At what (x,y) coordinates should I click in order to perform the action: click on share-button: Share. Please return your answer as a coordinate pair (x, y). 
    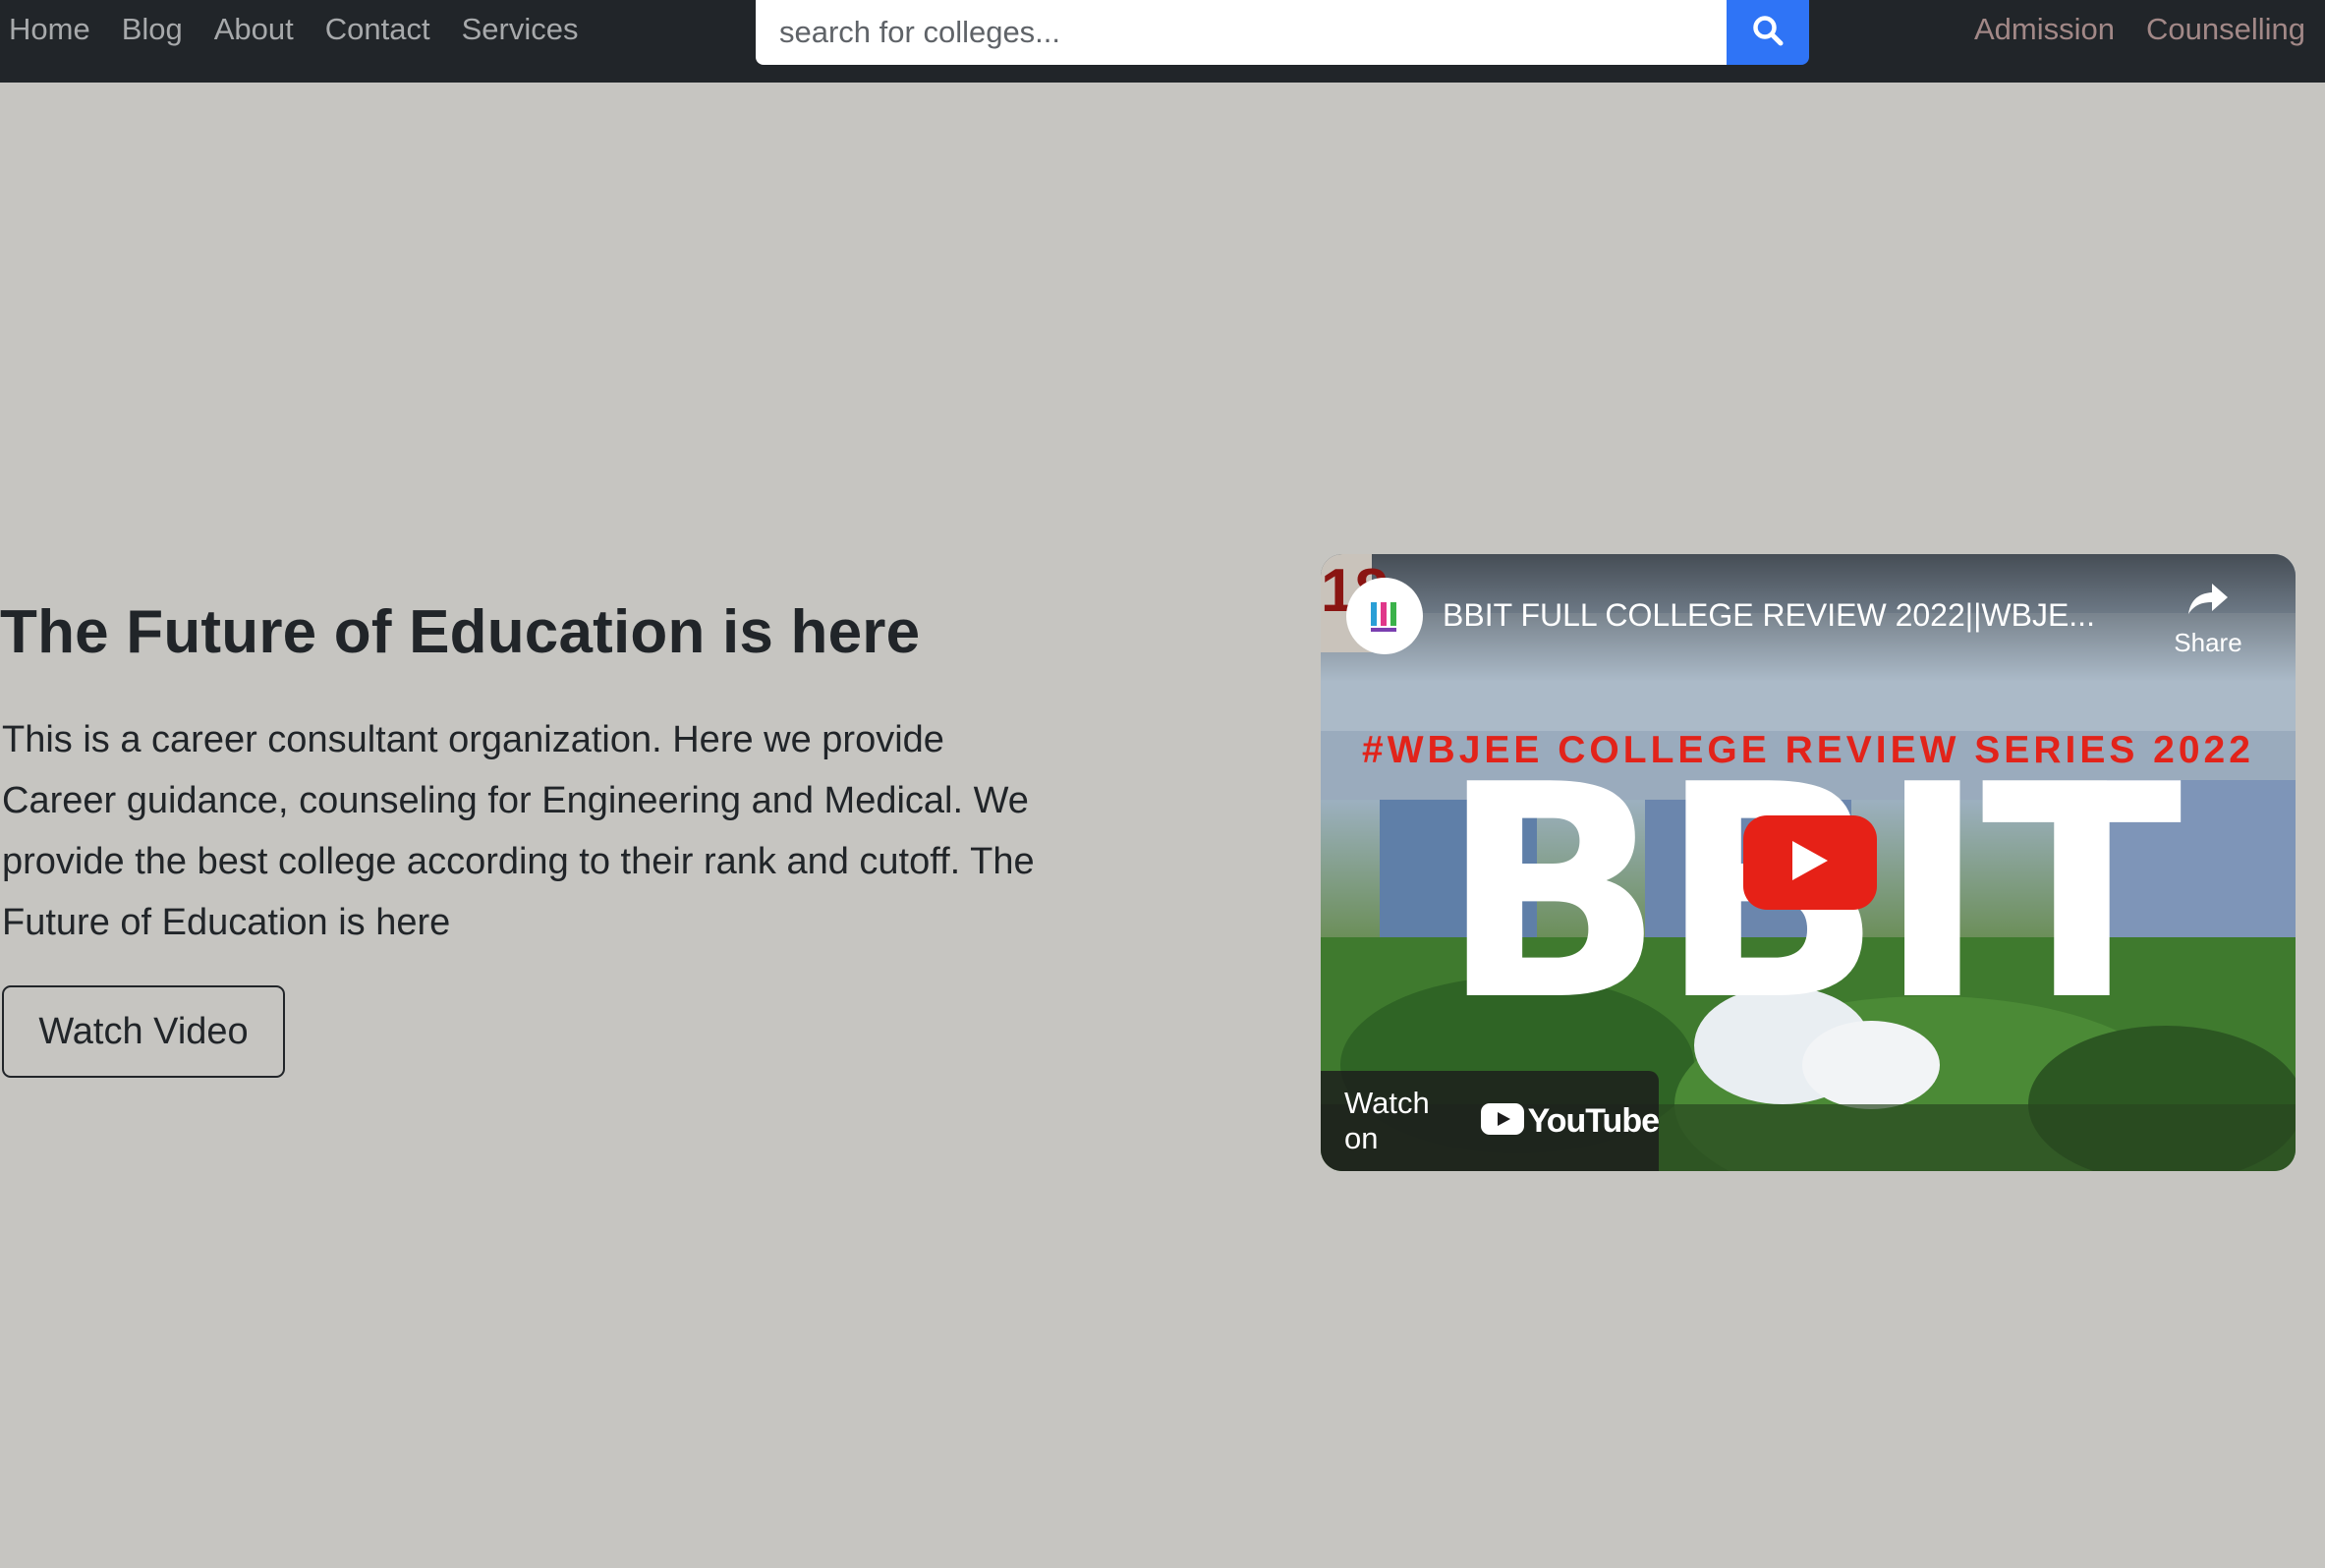
    Looking at the image, I should click on (2208, 620).